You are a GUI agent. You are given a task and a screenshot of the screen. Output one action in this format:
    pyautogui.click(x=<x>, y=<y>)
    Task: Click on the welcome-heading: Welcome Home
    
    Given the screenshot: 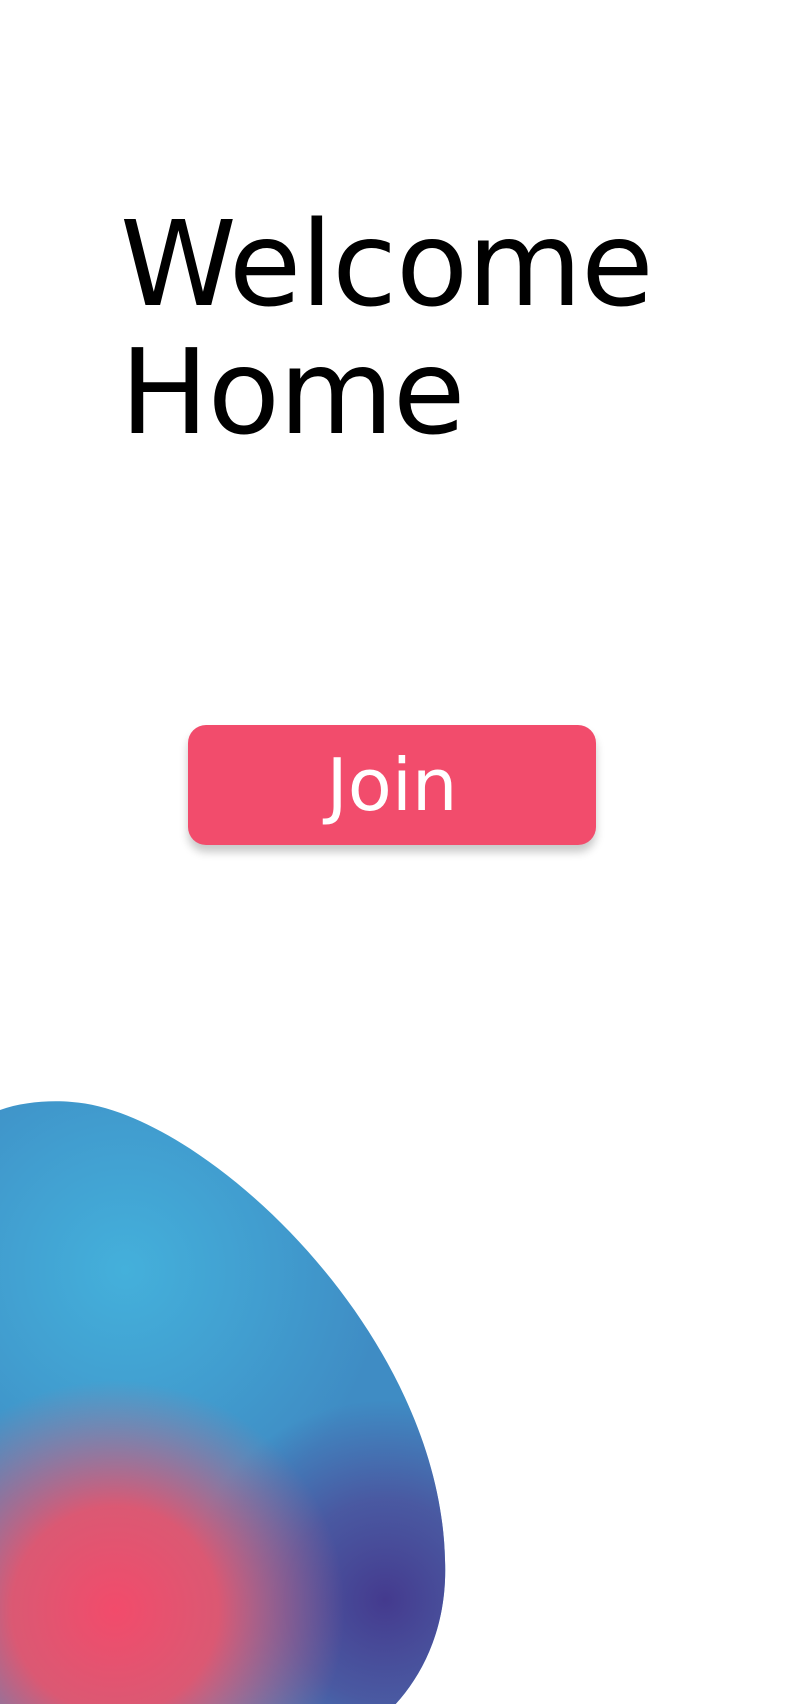 What is the action you would take?
    pyautogui.click(x=387, y=328)
    